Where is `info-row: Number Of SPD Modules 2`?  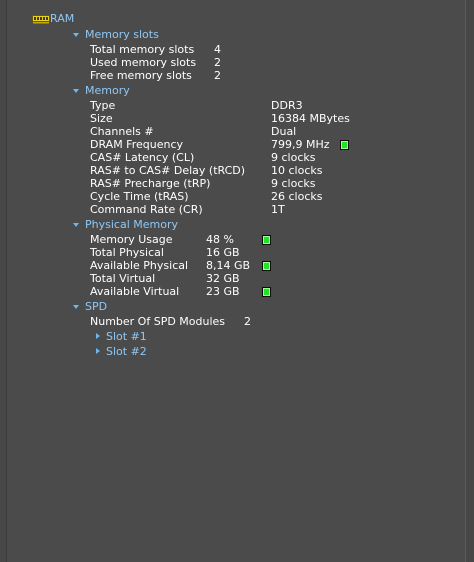
info-row: Number Of SPD Modules 2 is located at coordinates (240, 321).